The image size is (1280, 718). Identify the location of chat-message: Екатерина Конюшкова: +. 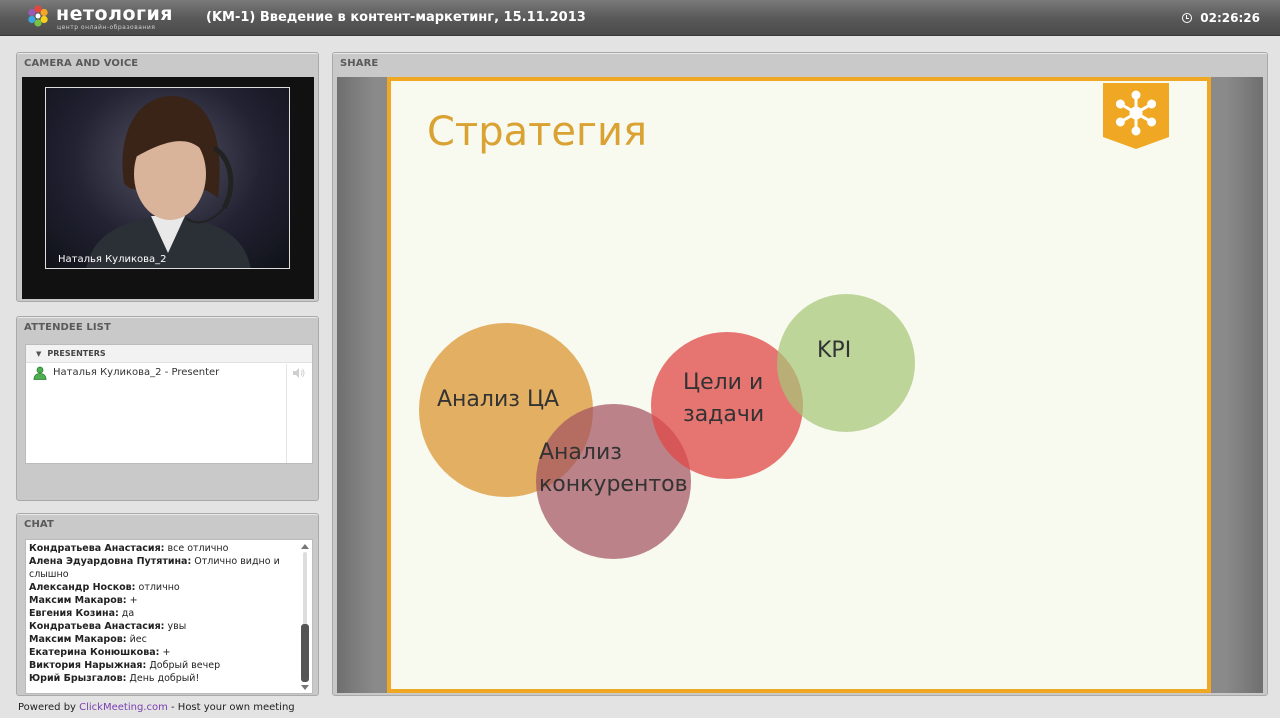
(158, 652).